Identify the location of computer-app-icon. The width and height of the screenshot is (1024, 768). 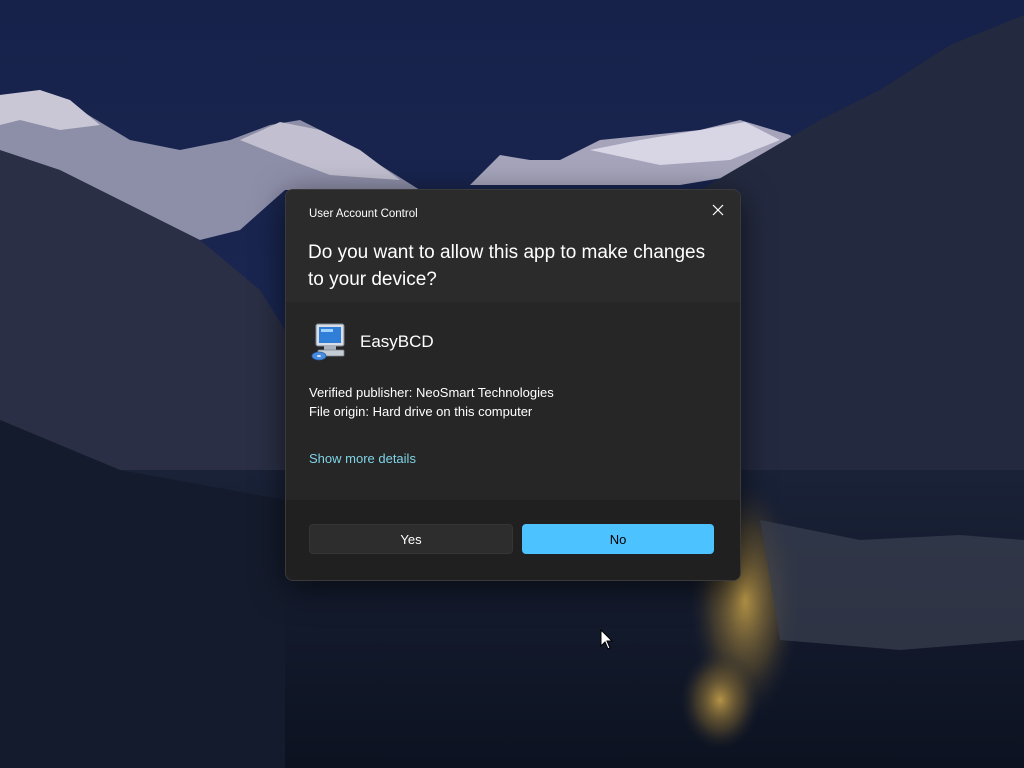
(328, 342).